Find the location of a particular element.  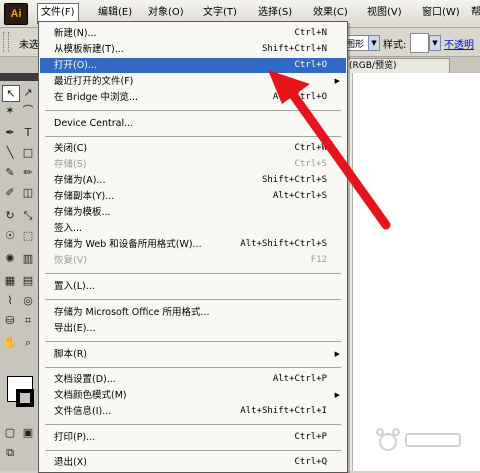

draw-behind-mode-icon: ▣ is located at coordinates (28, 432).